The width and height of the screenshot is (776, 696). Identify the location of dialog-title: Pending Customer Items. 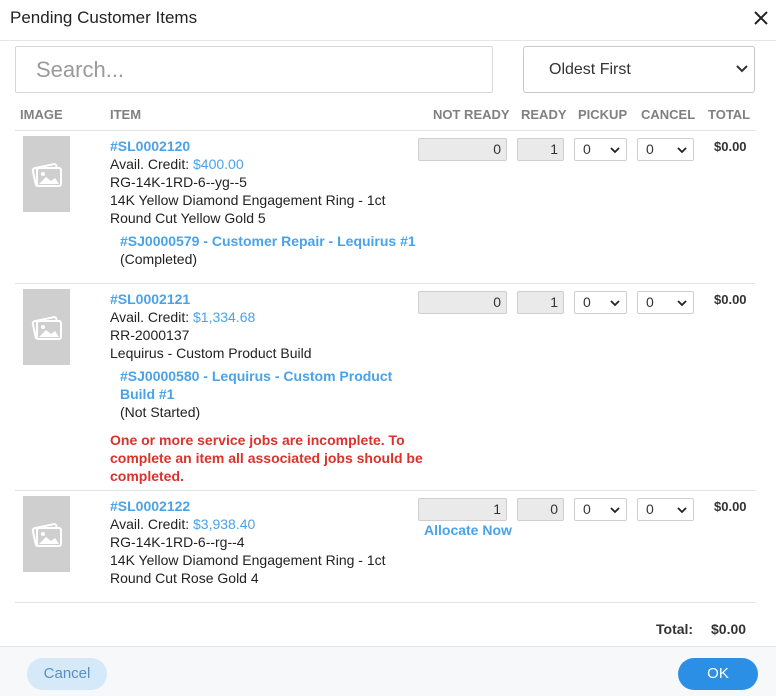
(104, 17).